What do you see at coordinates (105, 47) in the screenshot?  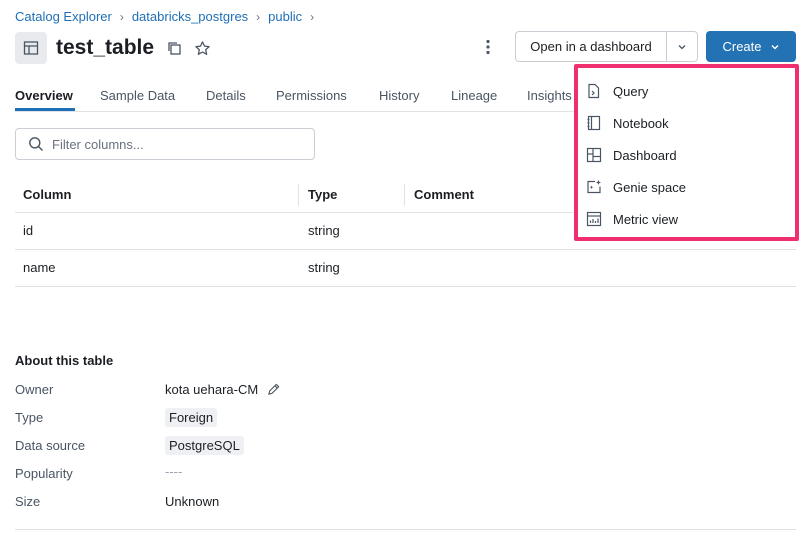 I see `page-title: test_table` at bounding box center [105, 47].